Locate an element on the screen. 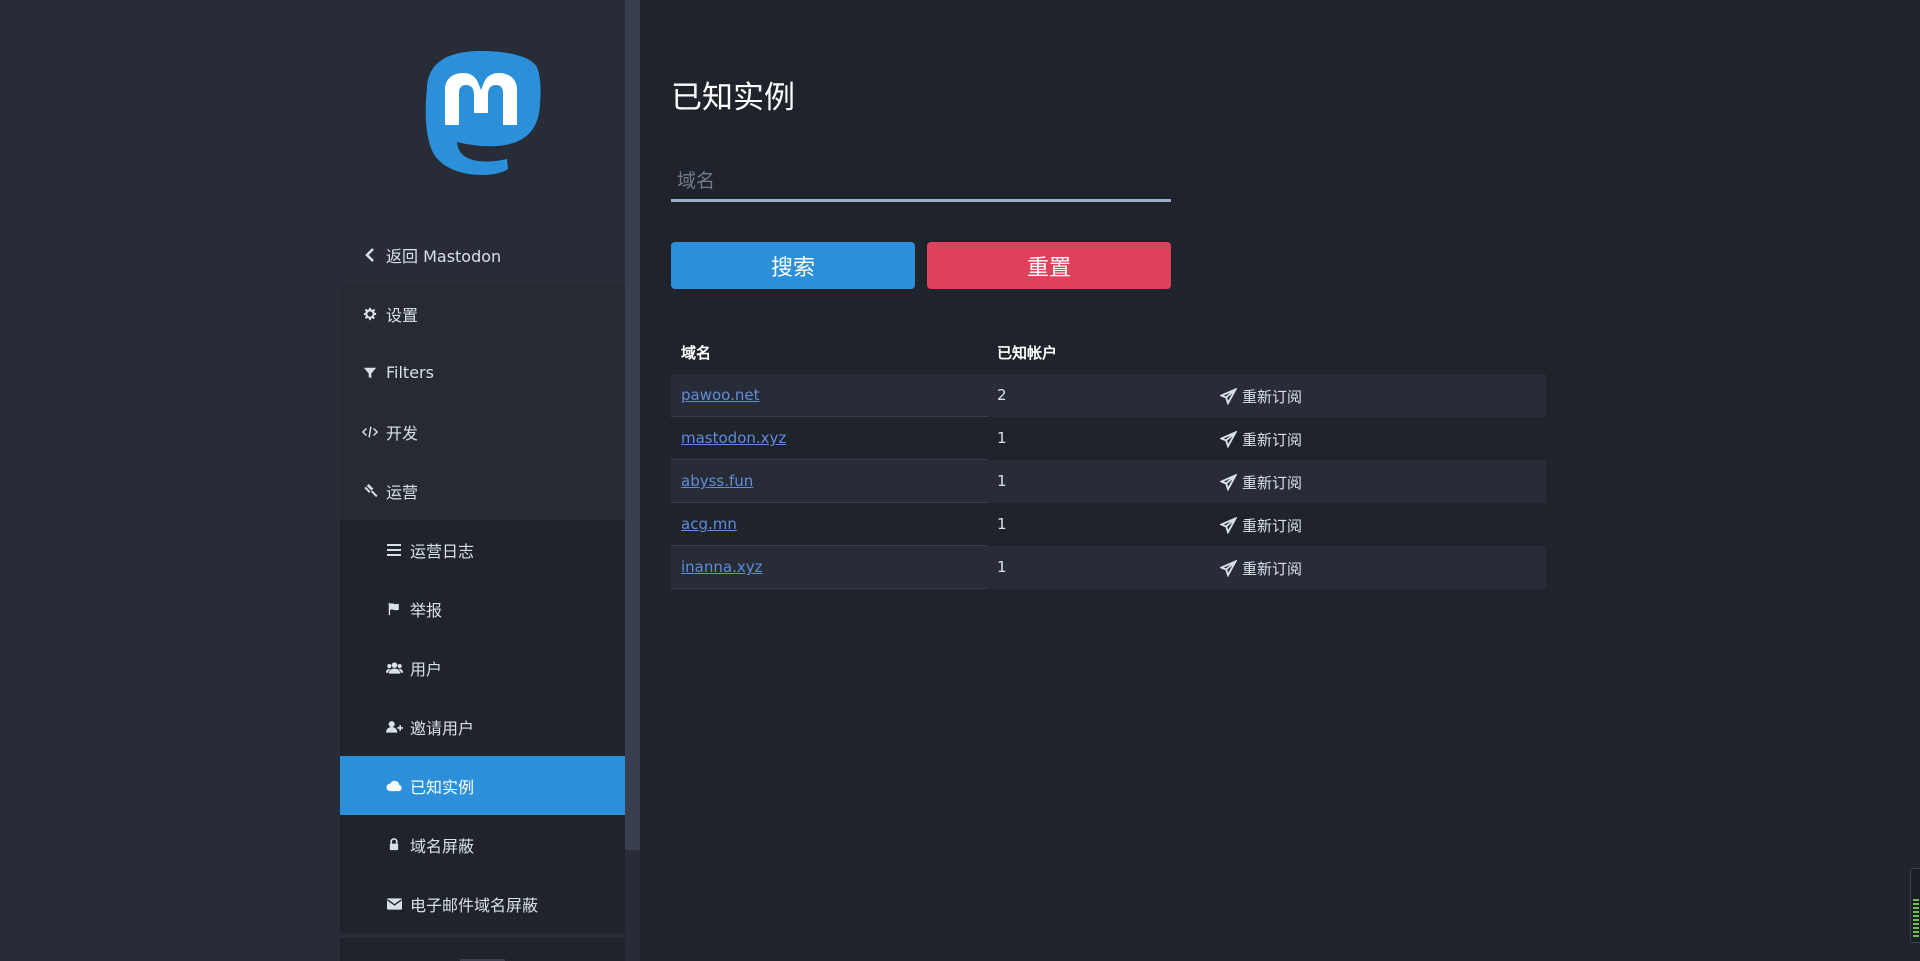  row-divider is located at coordinates (829, 588).